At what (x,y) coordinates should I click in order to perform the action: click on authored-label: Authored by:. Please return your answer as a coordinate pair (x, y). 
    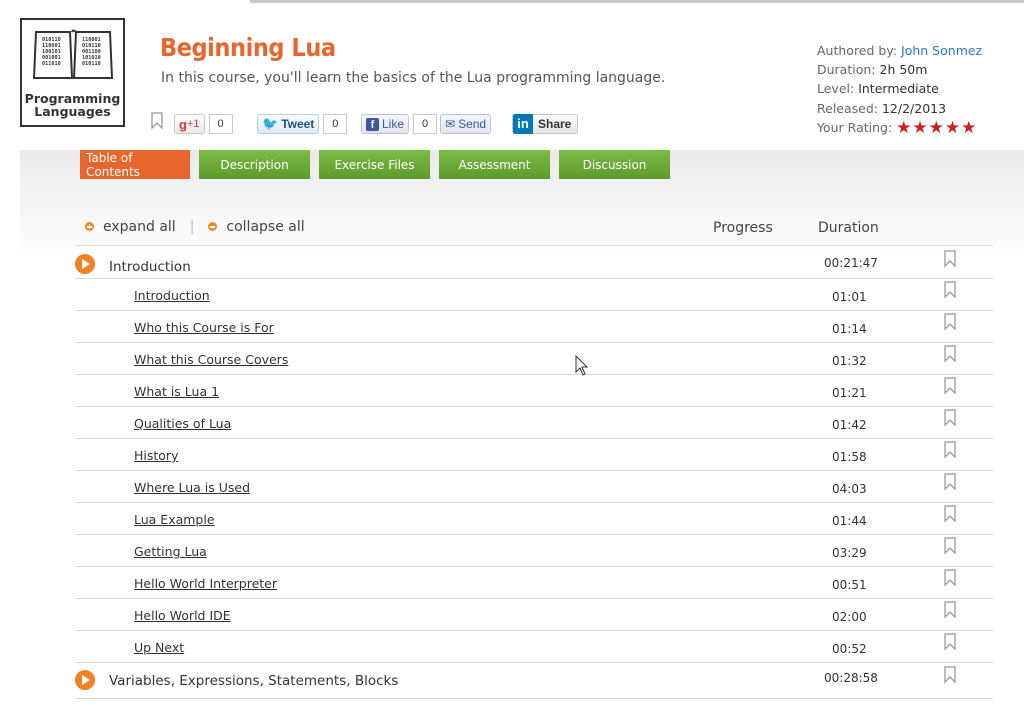
    Looking at the image, I should click on (857, 50).